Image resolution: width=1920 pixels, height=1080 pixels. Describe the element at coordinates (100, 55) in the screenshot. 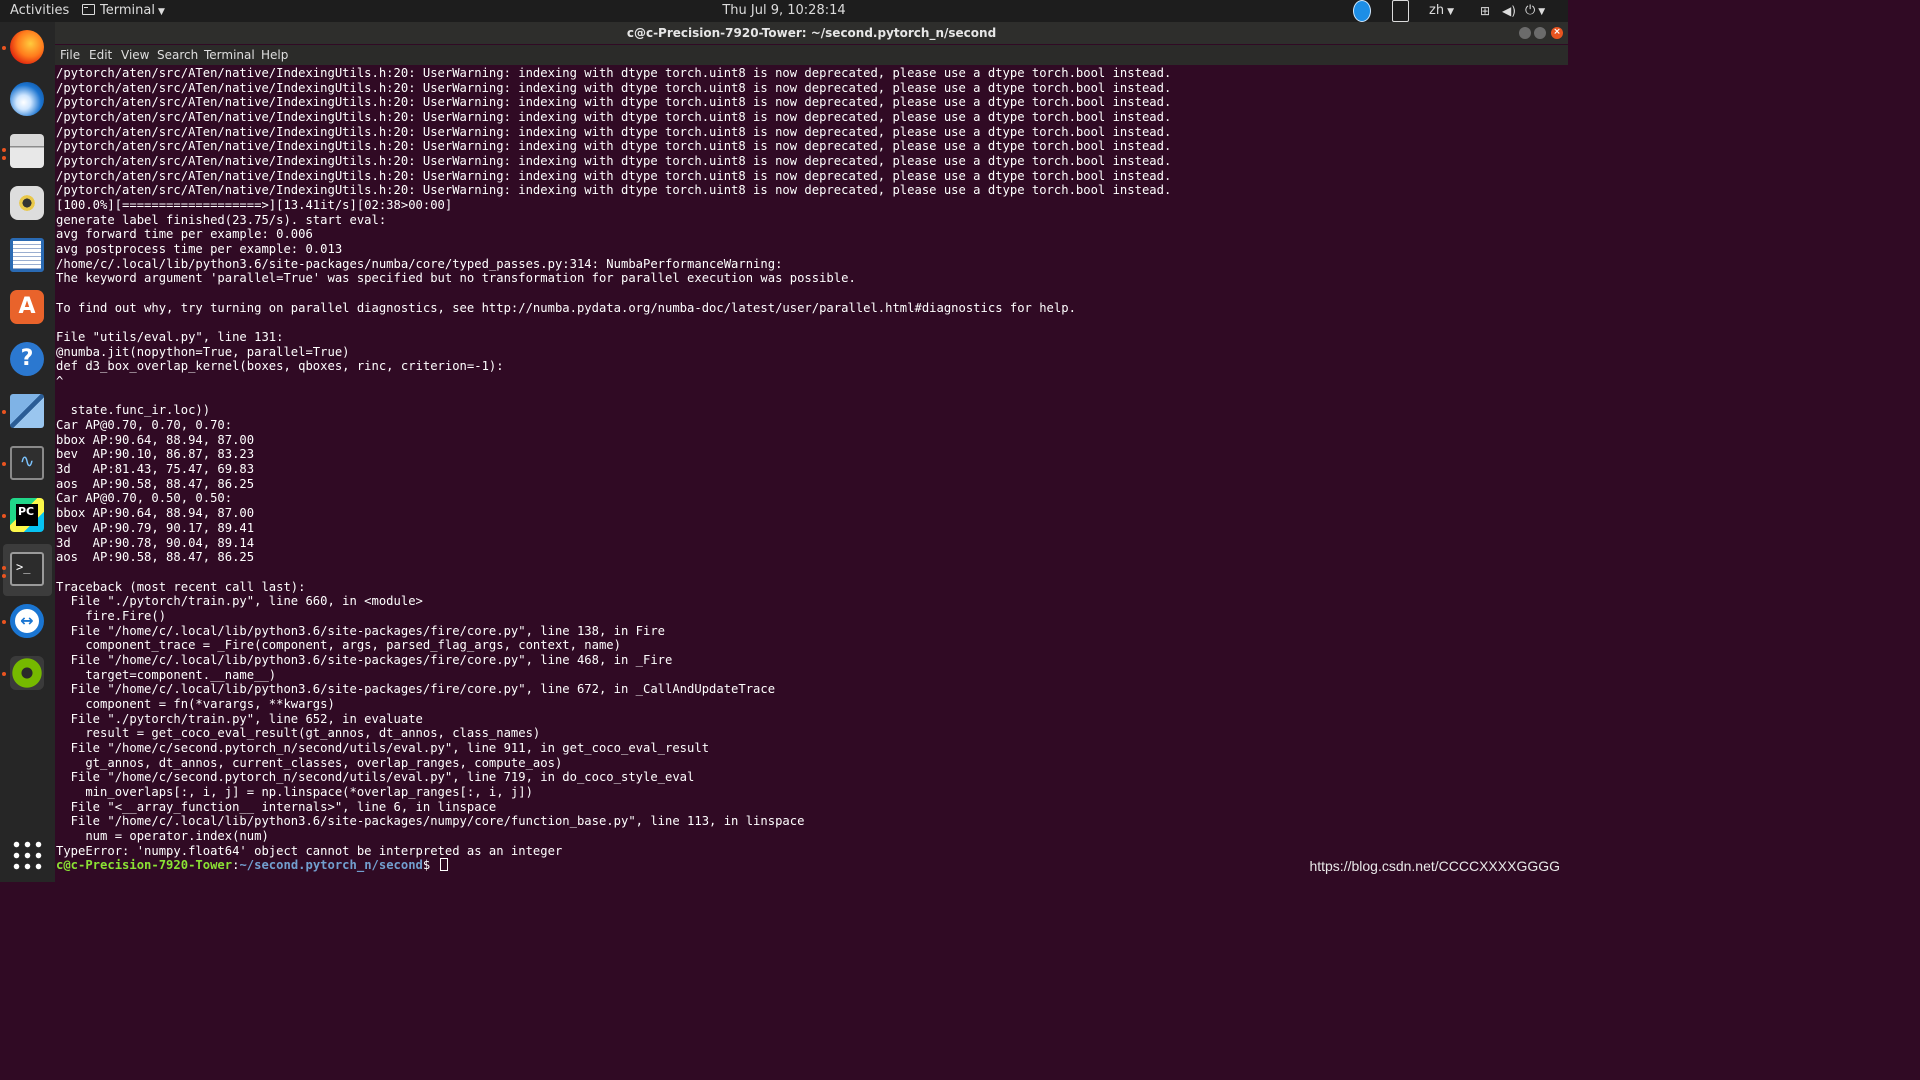

I see `menu-edit: Edit` at that location.